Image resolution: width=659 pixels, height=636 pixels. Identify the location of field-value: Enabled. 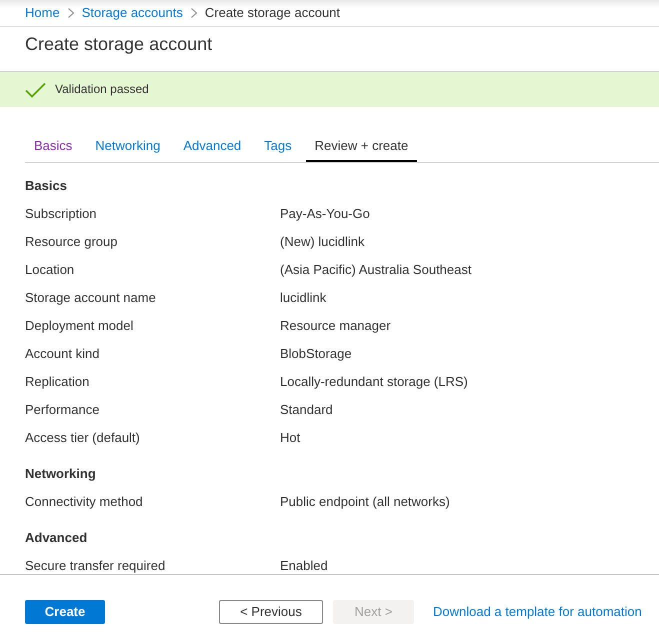
(304, 565).